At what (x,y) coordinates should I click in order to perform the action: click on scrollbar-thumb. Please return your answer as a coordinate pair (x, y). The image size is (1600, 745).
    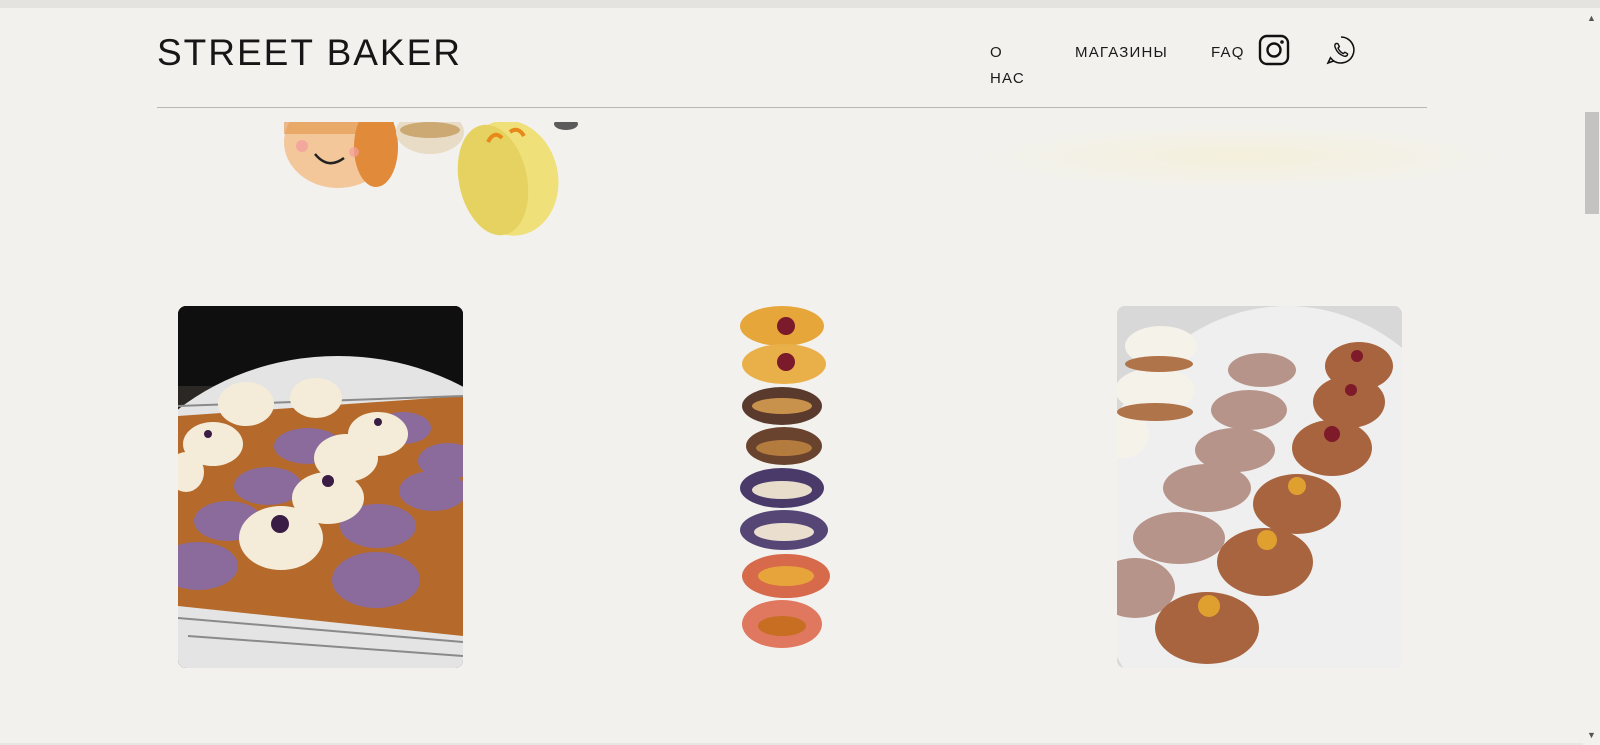
    Looking at the image, I should click on (1592, 163).